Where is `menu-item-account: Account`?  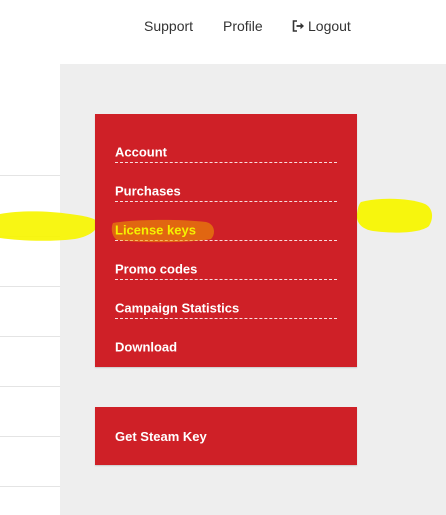 menu-item-account: Account is located at coordinates (226, 143).